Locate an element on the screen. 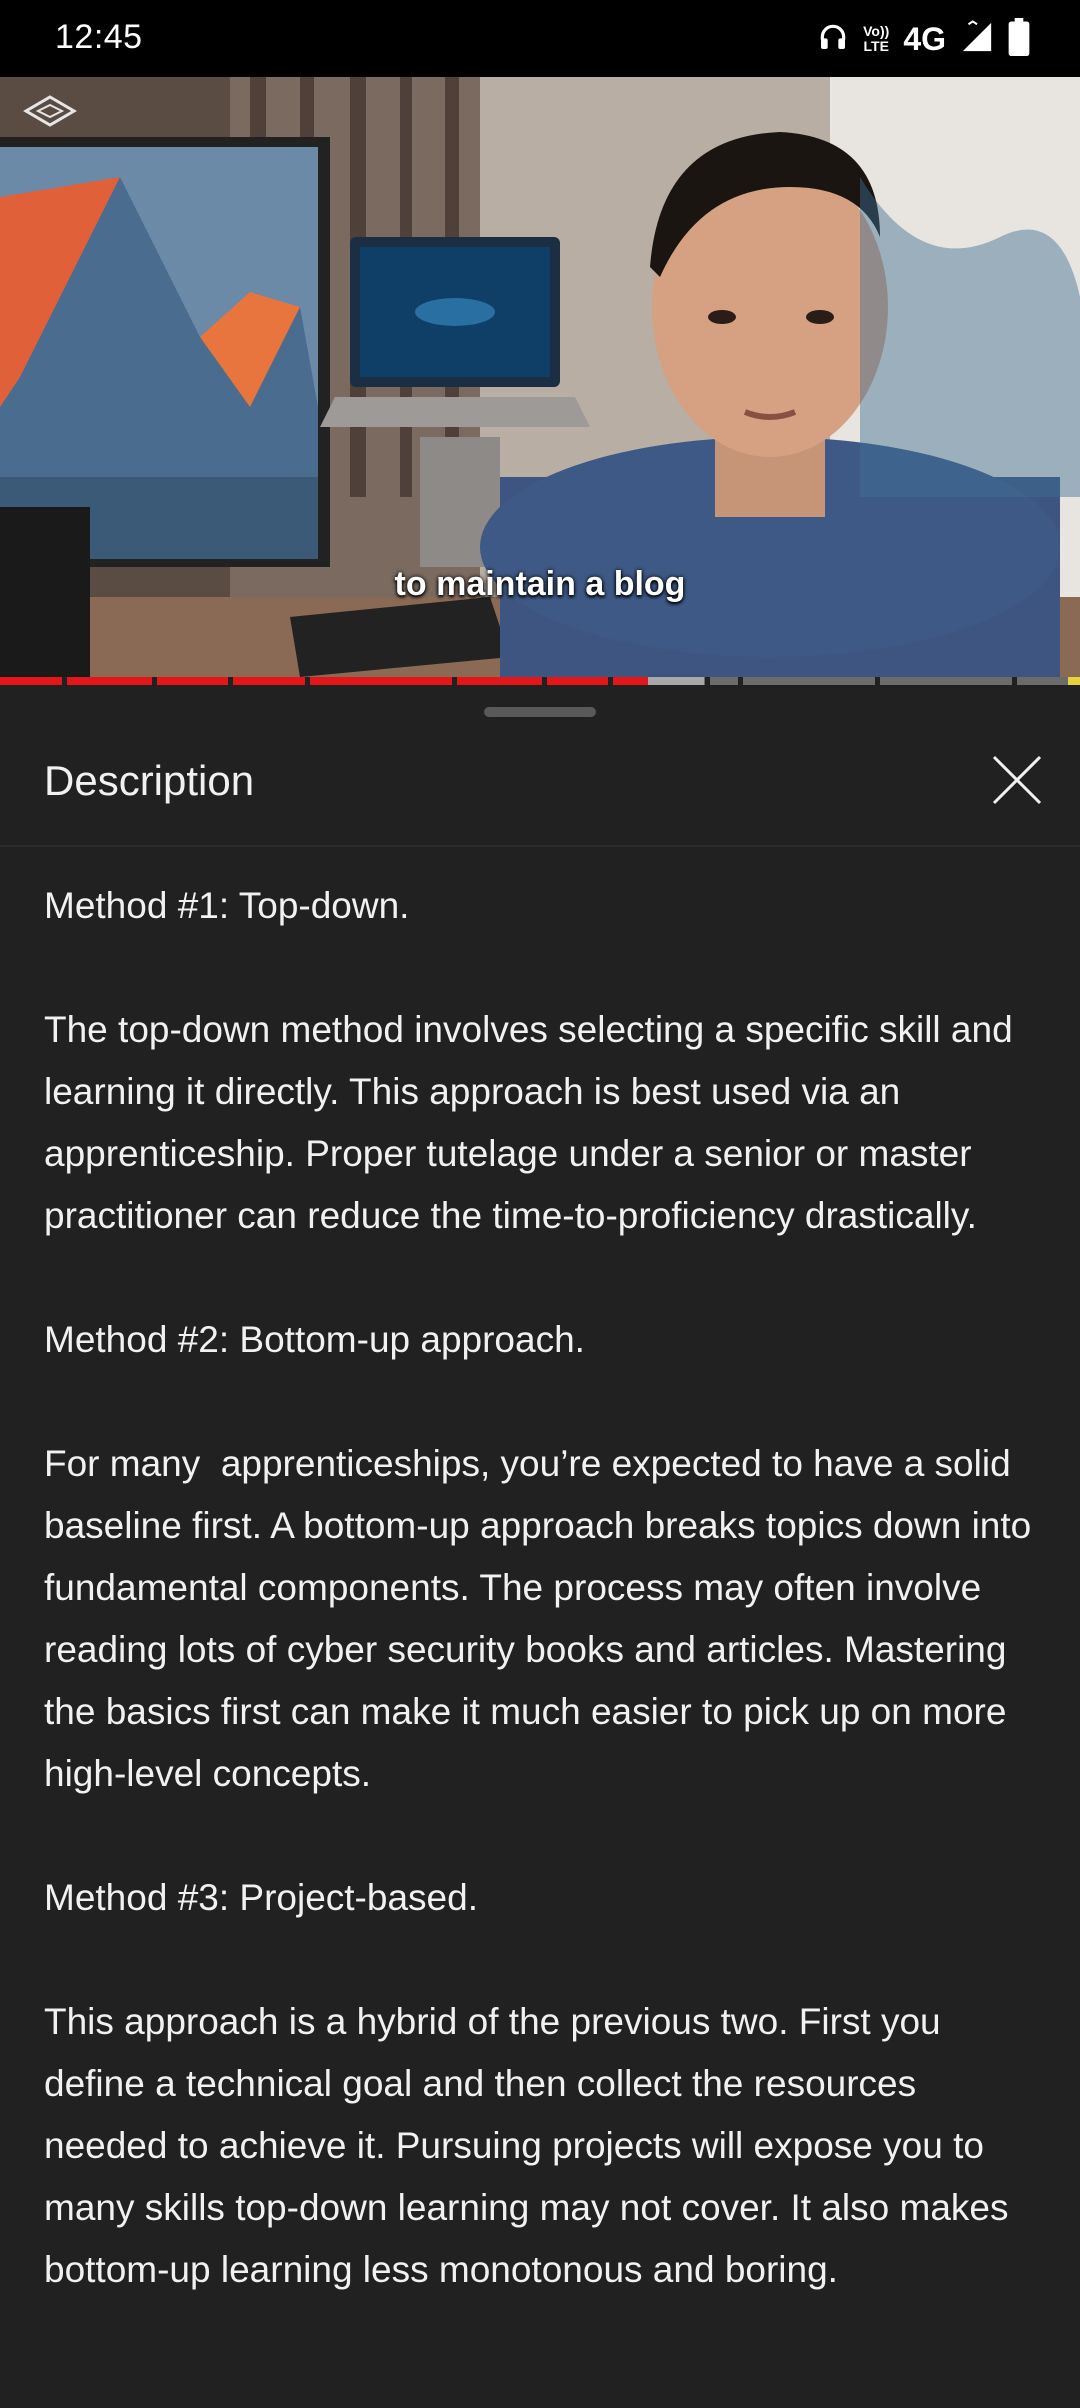  video-caption: to maintain a blog is located at coordinates (540, 584).